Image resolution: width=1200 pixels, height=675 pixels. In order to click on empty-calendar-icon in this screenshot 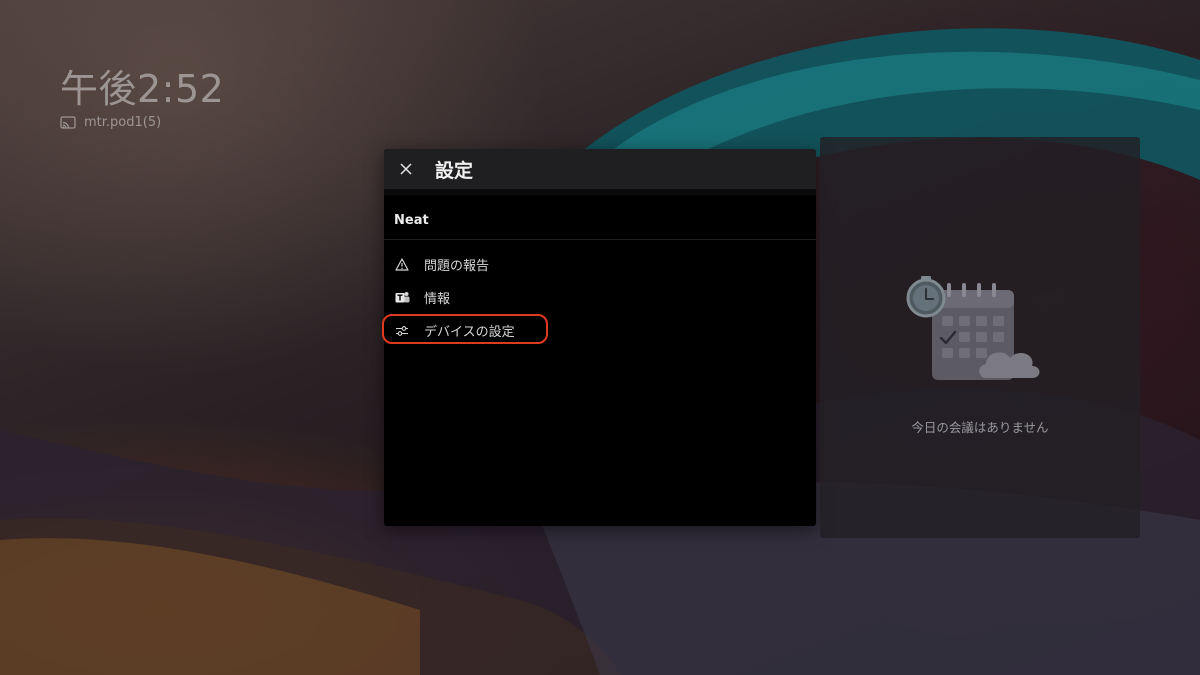, I will do `click(980, 329)`.